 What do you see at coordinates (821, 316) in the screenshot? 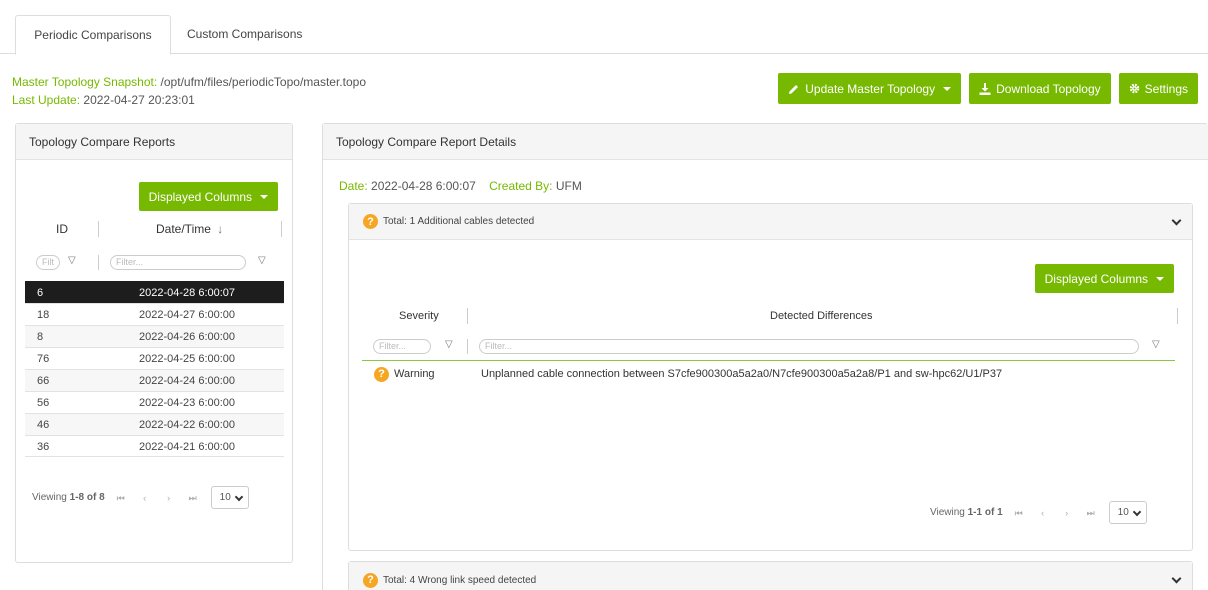
I see `column-header-detected-differences: Detected Differences` at bounding box center [821, 316].